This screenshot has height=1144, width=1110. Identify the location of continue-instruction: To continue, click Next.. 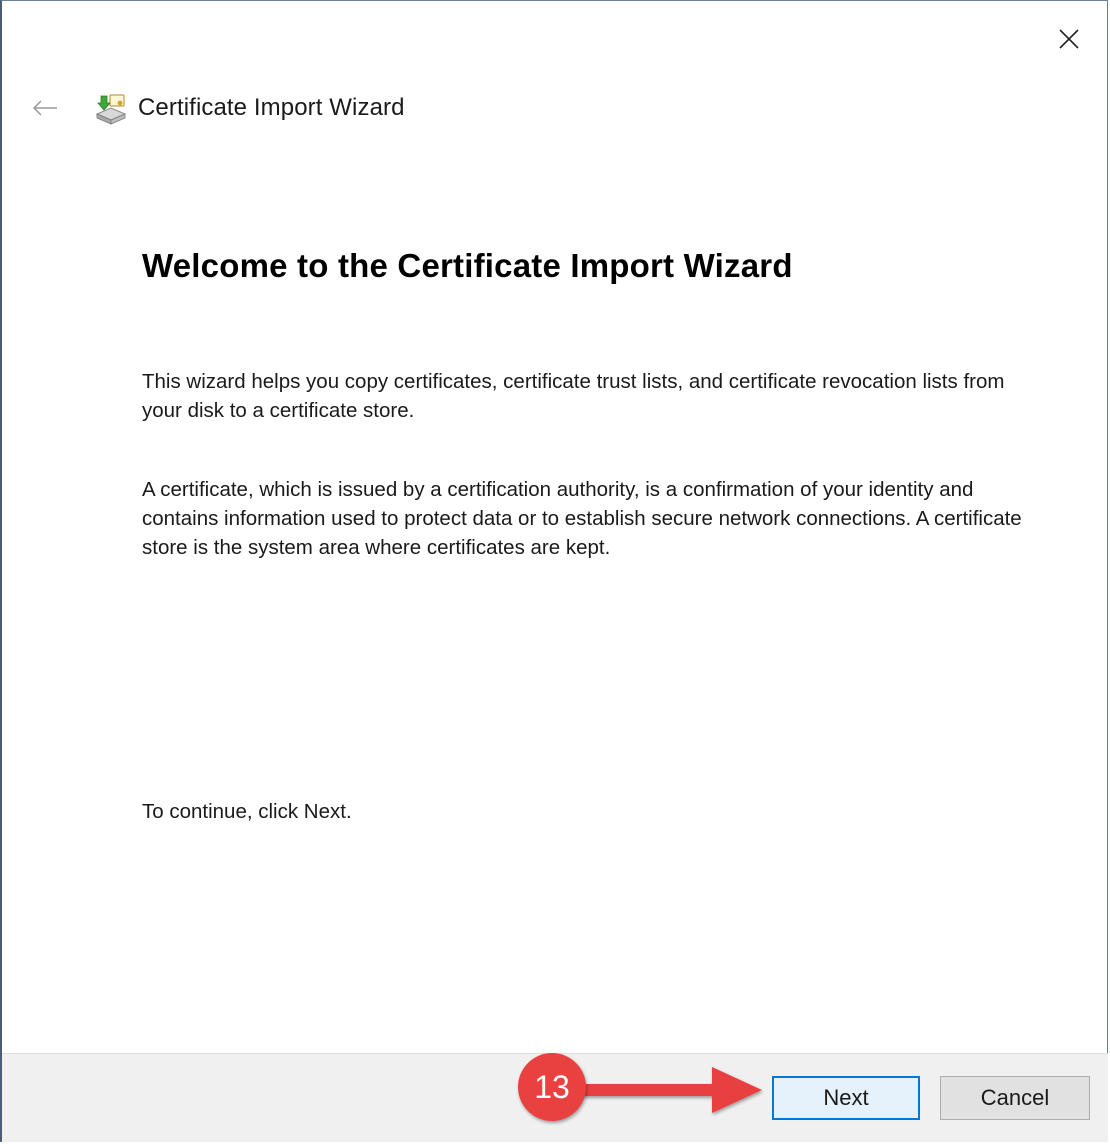
(247, 811).